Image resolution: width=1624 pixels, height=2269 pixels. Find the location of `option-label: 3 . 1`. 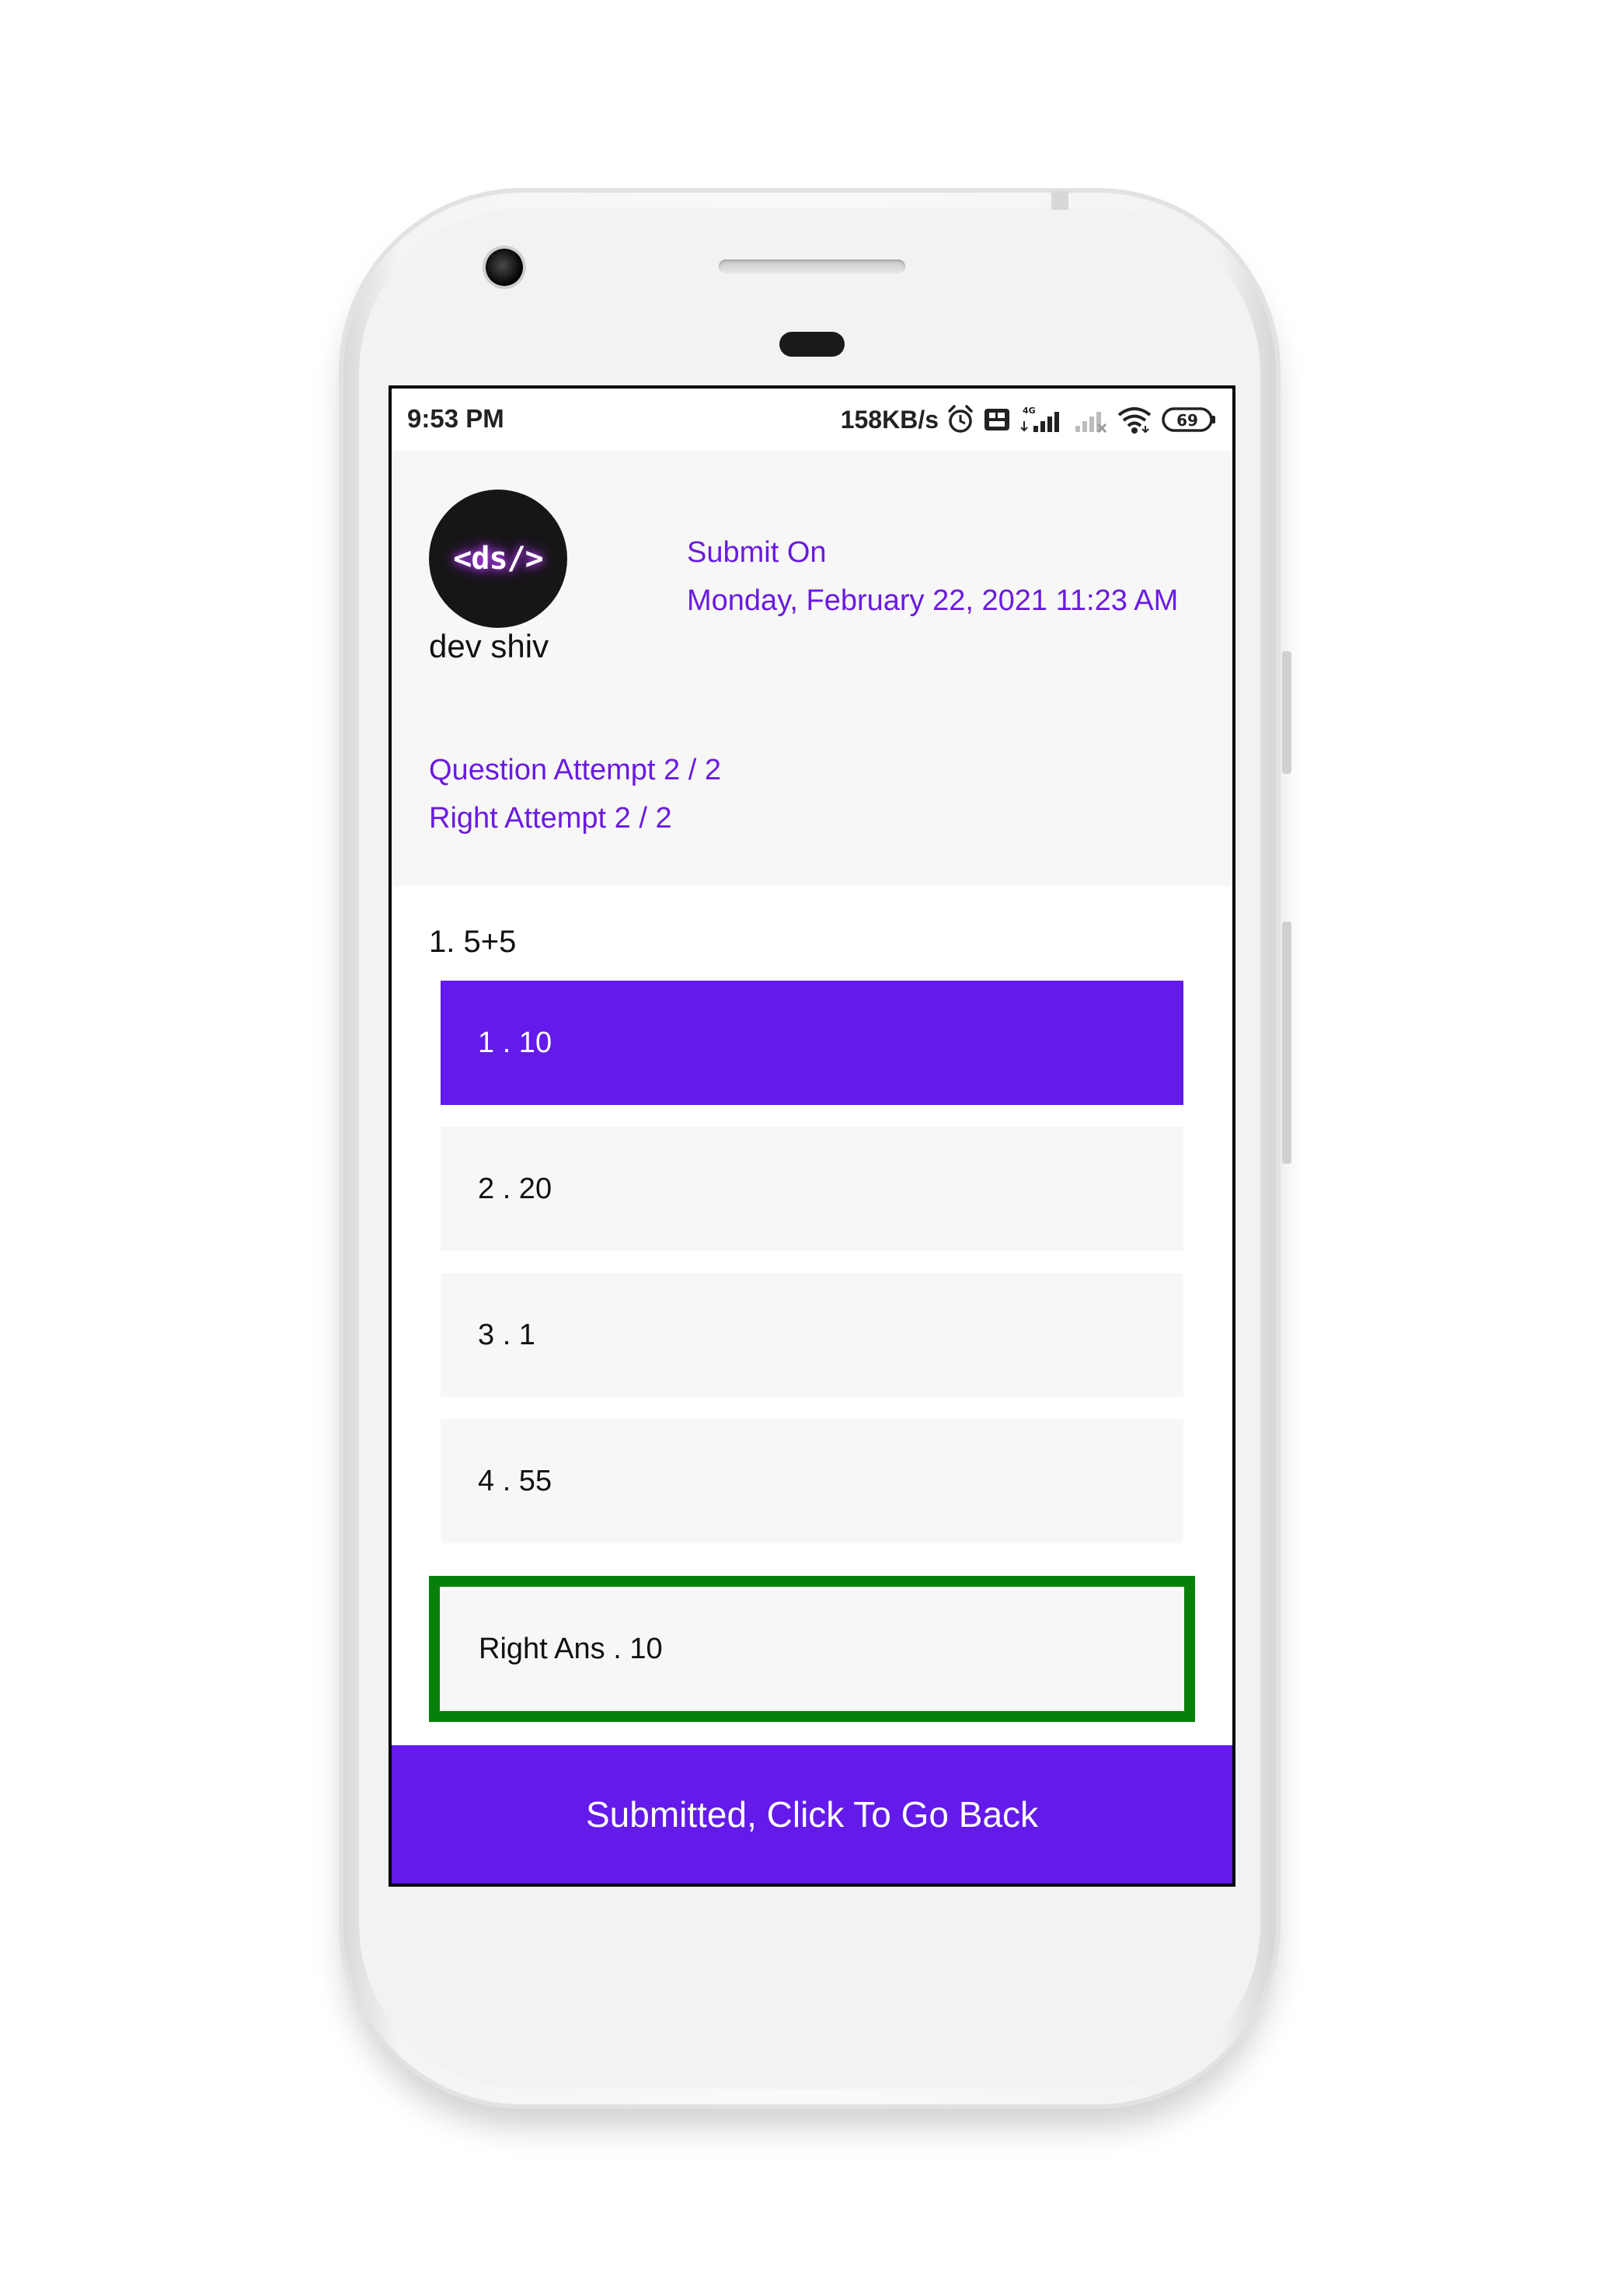

option-label: 3 . 1 is located at coordinates (506, 1334).